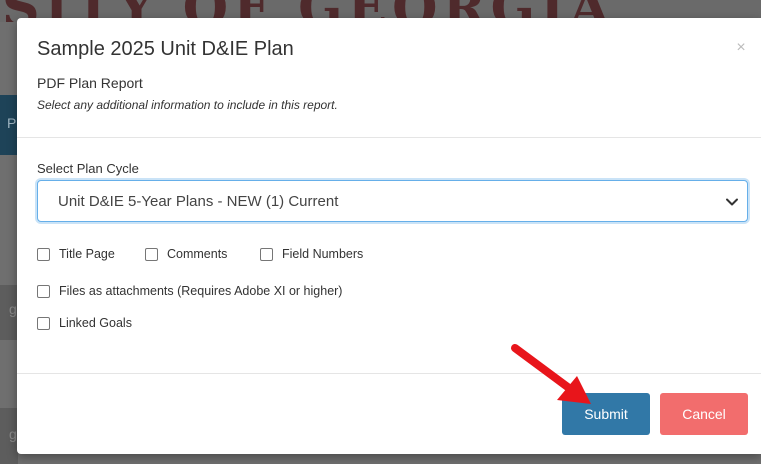 This screenshot has height=464, width=761. I want to click on plan-cycle-select: Unit D&IE 5-Year Plans - NEW (1) Current, so click(392, 201).